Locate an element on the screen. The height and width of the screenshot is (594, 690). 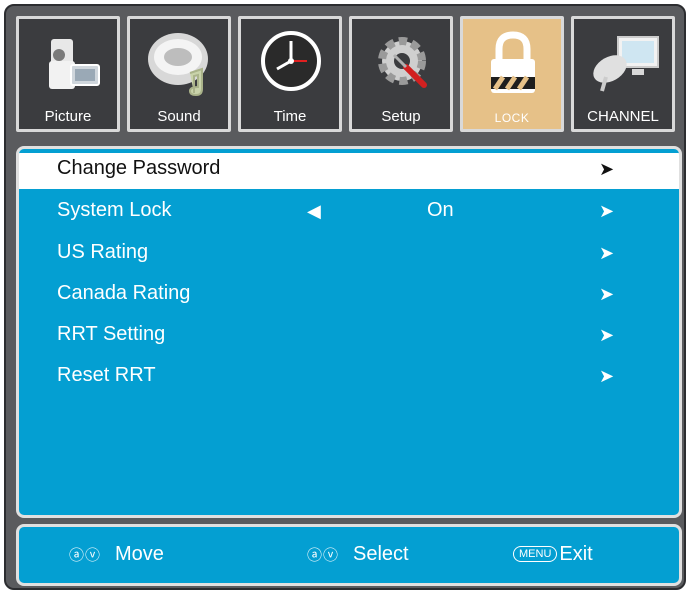
menu-item-label: Canada Rating is located at coordinates (124, 293).